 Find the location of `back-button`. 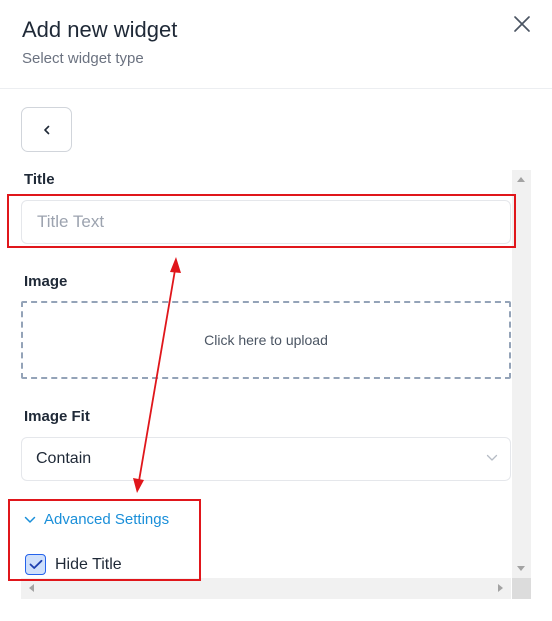

back-button is located at coordinates (46, 129).